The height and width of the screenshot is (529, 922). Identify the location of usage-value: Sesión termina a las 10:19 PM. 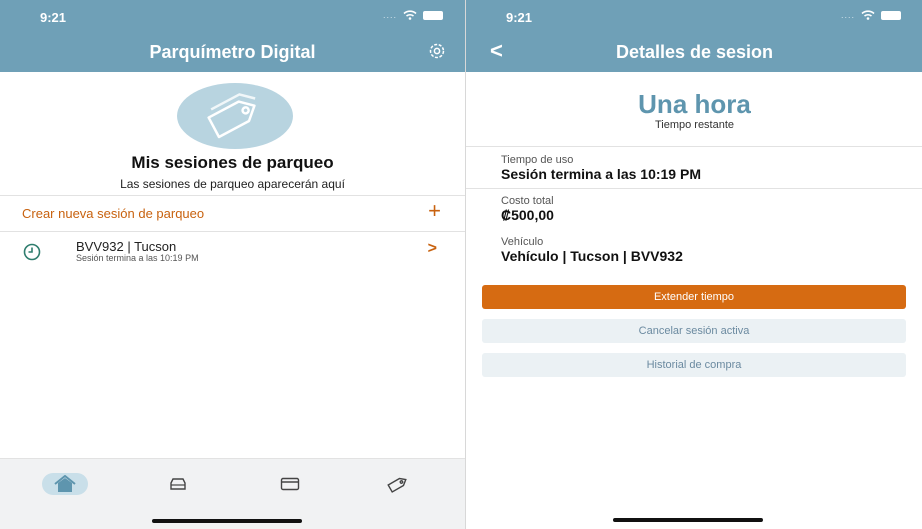
(601, 174).